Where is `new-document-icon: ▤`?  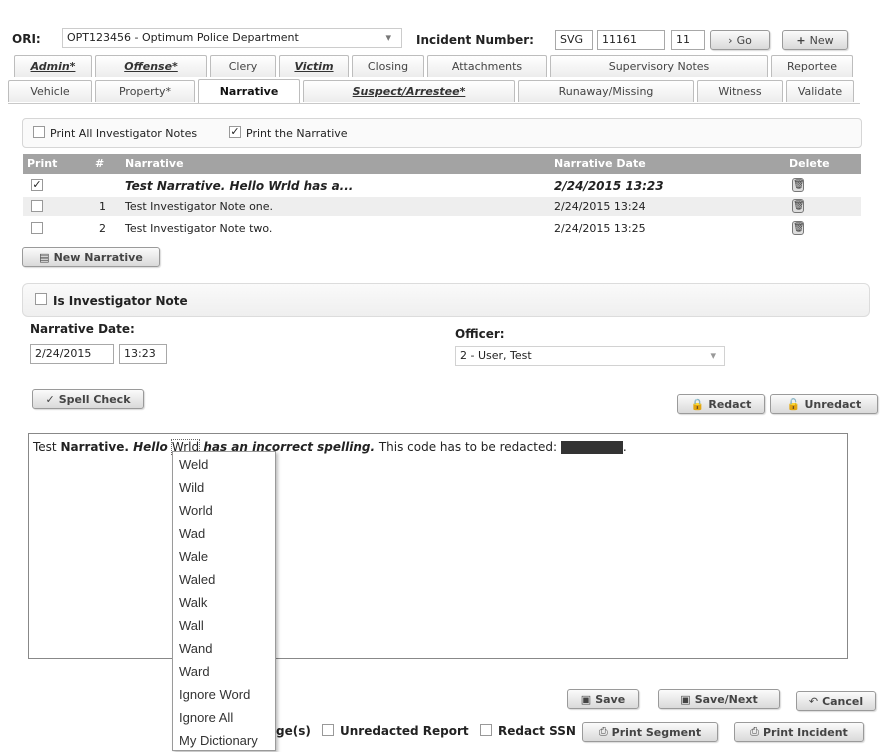 new-document-icon: ▤ is located at coordinates (44, 257).